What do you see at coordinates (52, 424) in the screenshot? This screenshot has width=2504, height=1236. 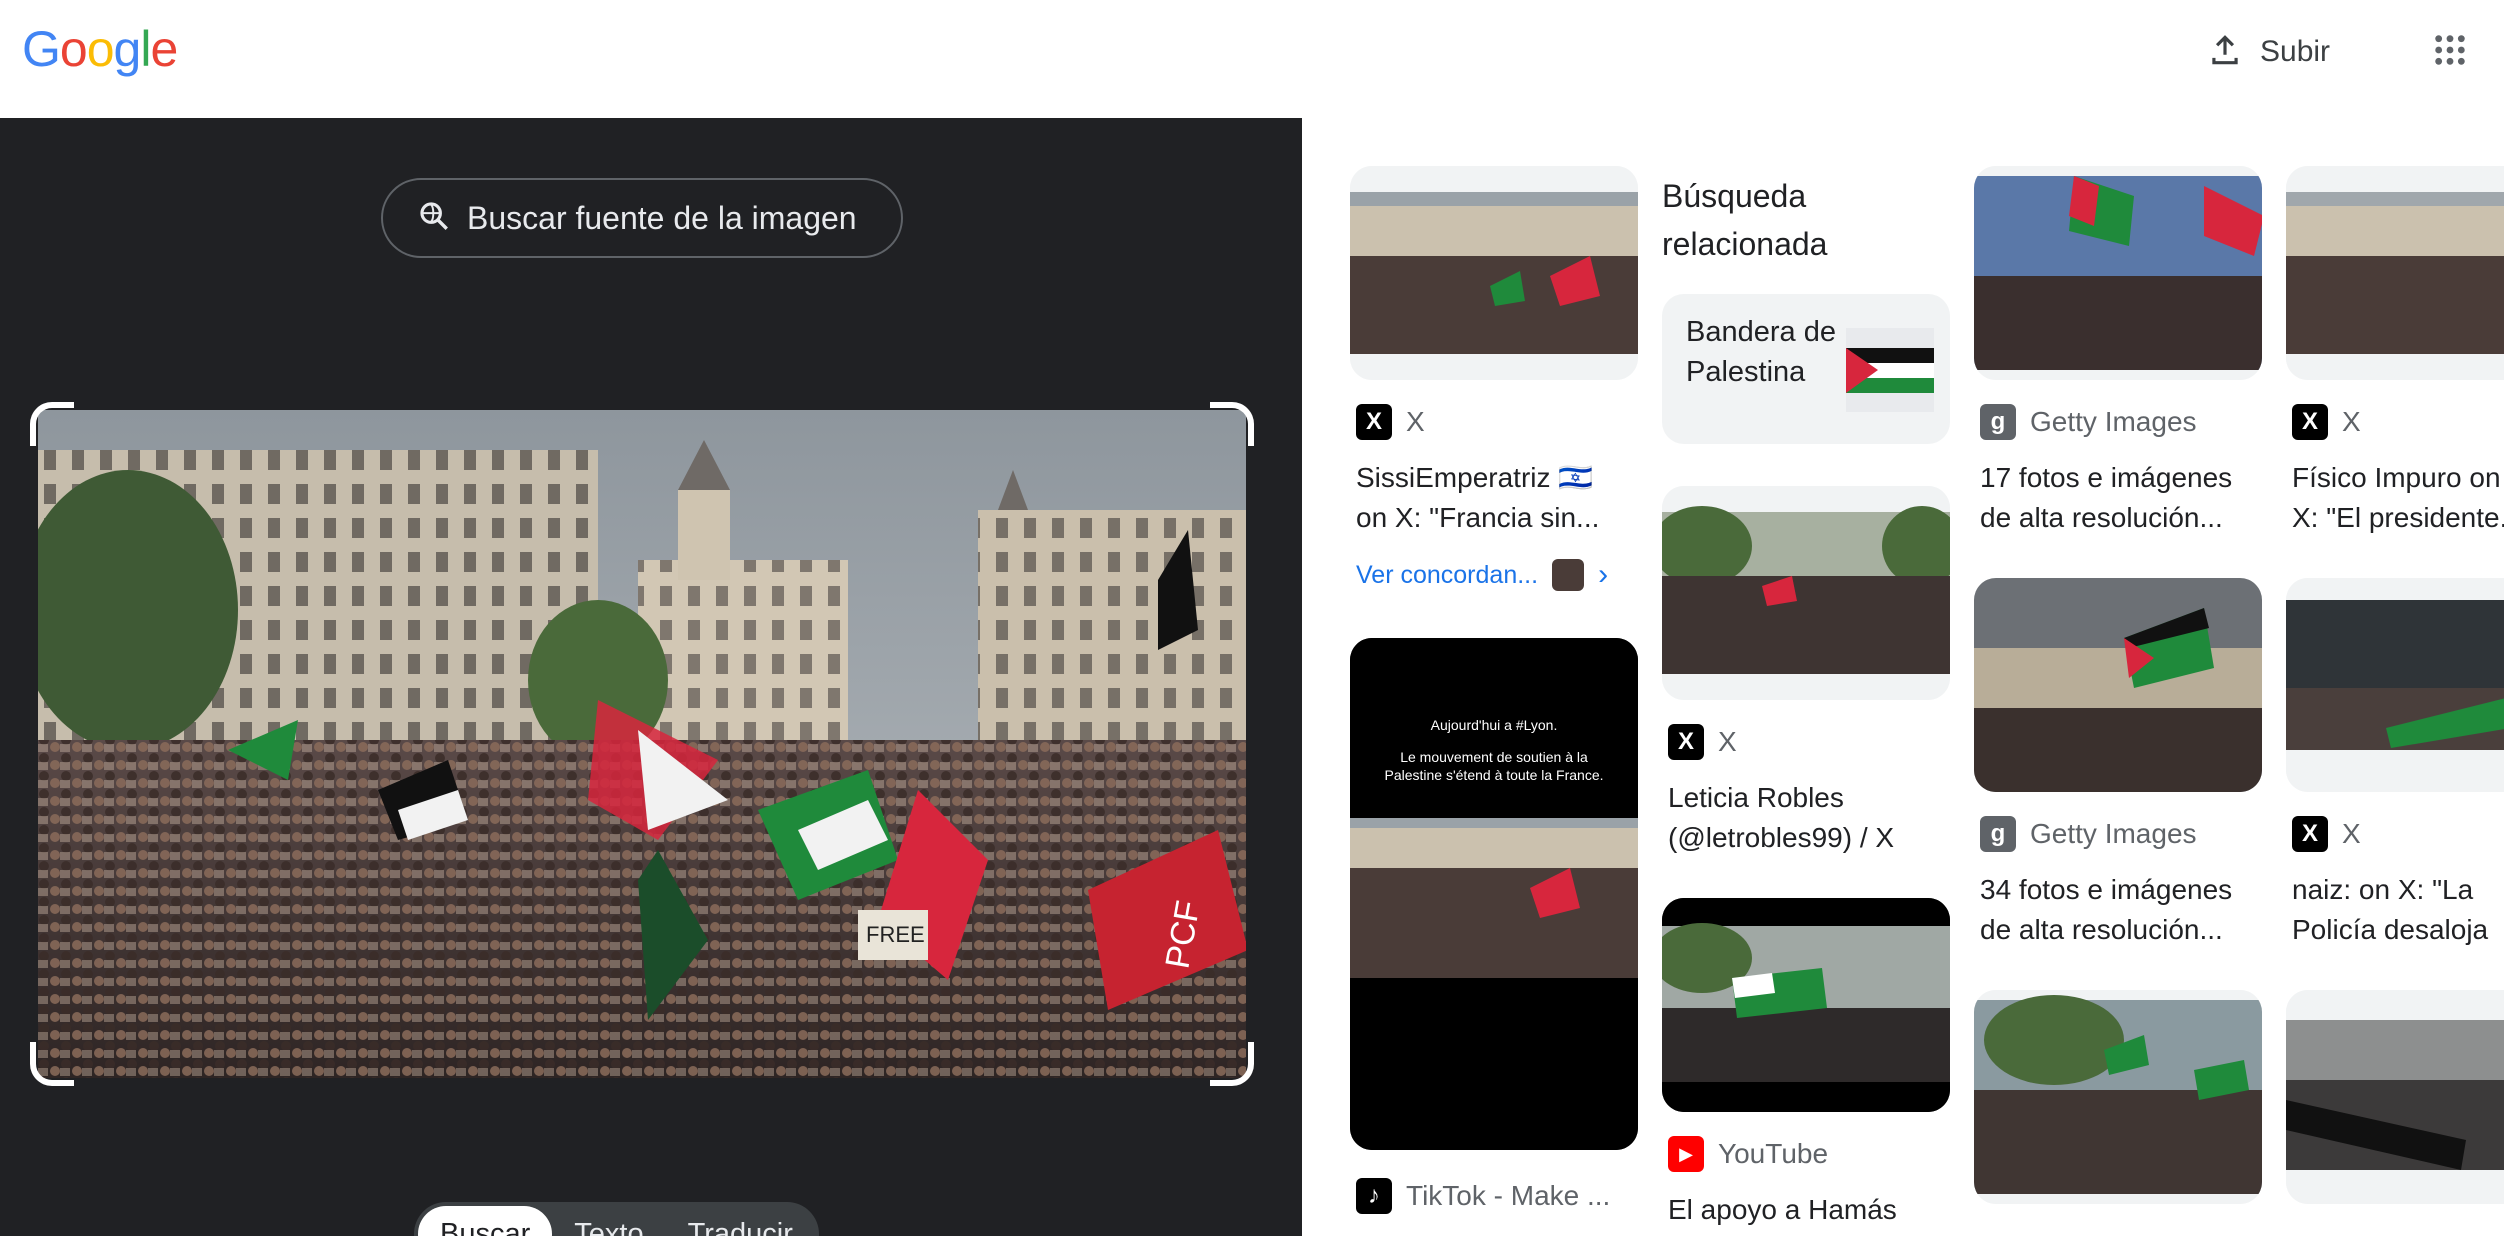 I see `crop-handle-top-left` at bounding box center [52, 424].